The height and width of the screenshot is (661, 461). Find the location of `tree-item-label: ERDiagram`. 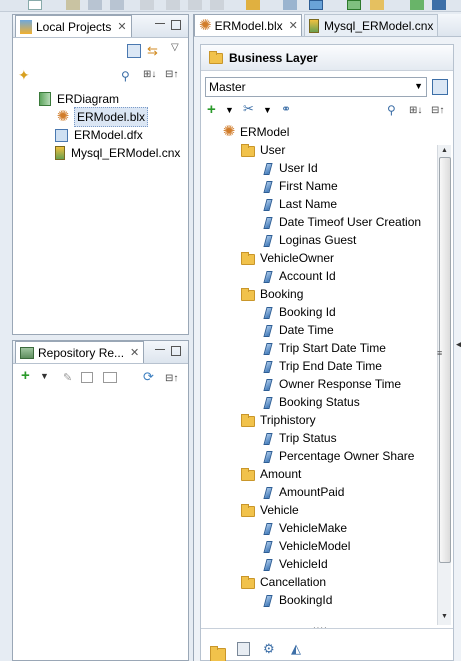

tree-item-label: ERDiagram is located at coordinates (88, 99).